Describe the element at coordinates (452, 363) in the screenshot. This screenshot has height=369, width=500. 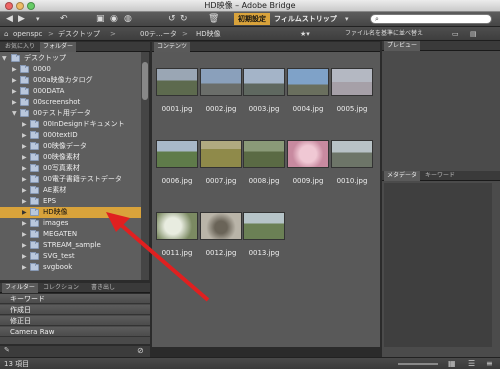
I see `view-grid-icon: ▦` at that location.